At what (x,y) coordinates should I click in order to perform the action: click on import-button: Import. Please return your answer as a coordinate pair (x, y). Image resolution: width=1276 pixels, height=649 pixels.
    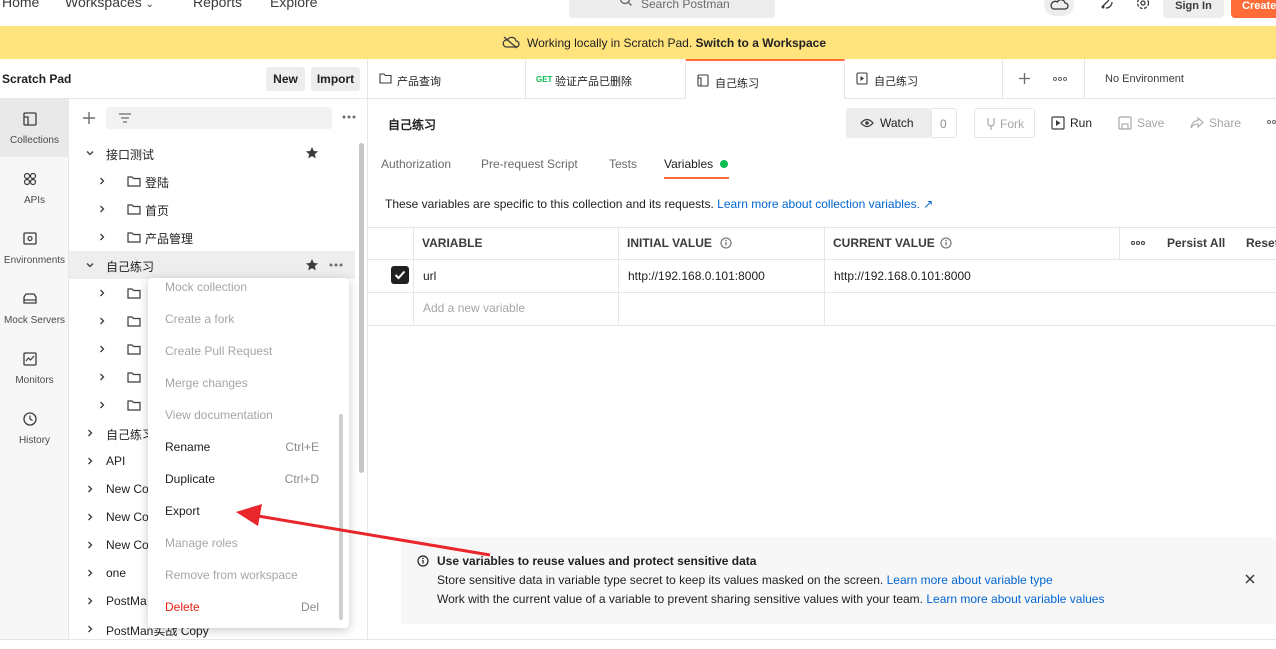
    Looking at the image, I should click on (335, 79).